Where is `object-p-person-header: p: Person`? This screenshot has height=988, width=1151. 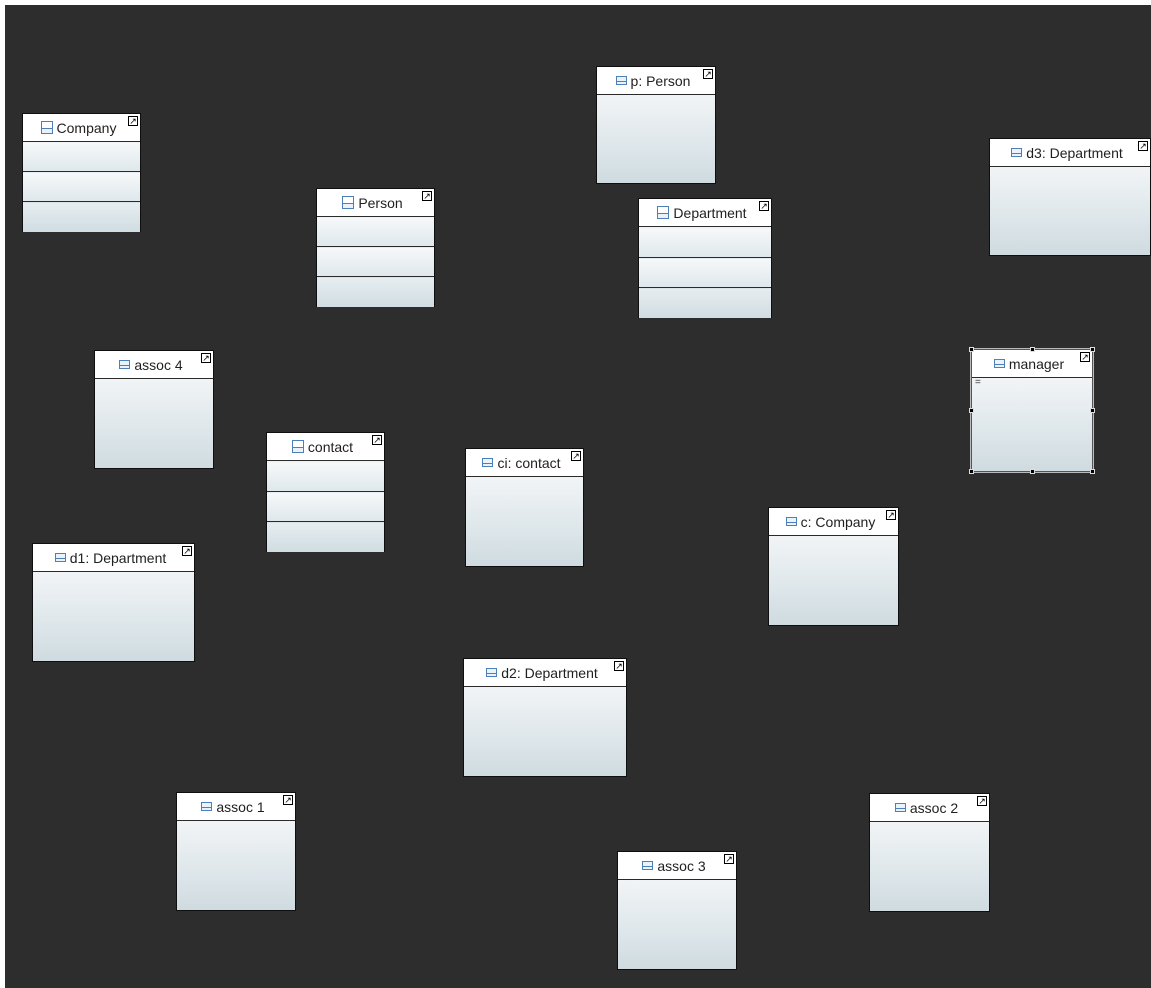
object-p-person-header: p: Person is located at coordinates (656, 81).